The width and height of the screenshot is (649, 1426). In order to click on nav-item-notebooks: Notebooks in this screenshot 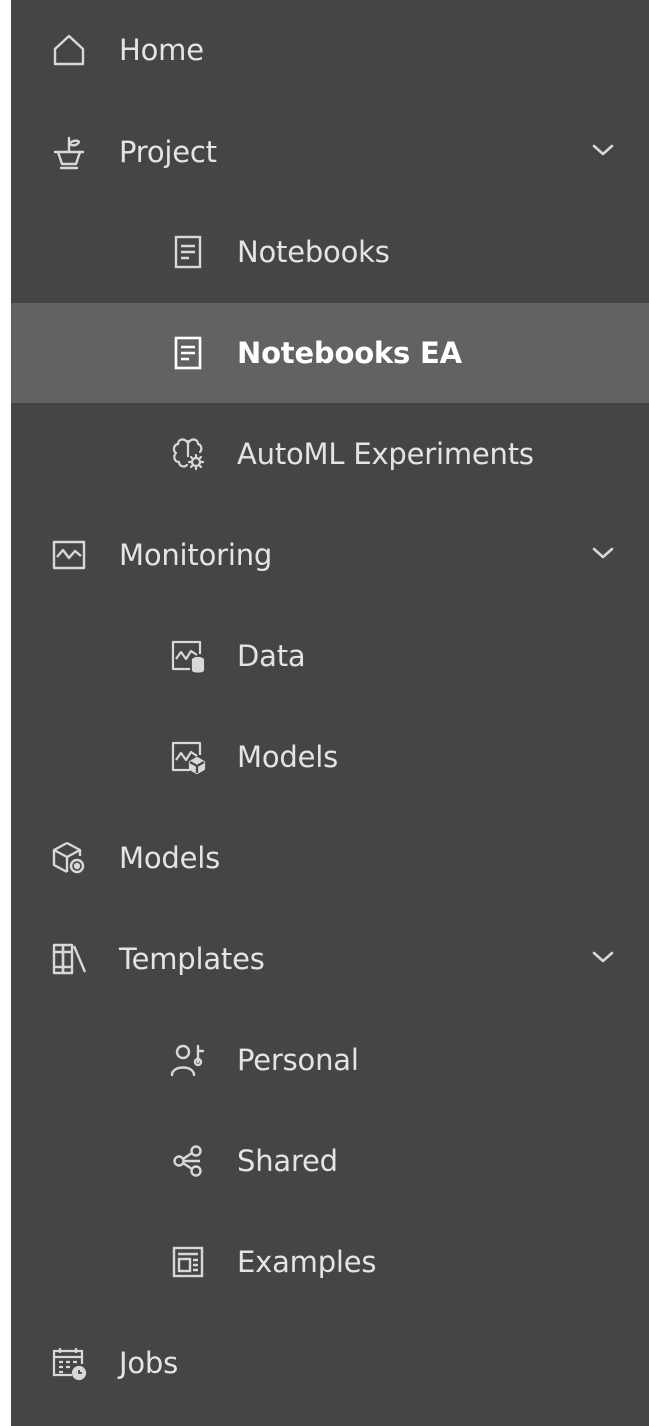, I will do `click(330, 252)`.